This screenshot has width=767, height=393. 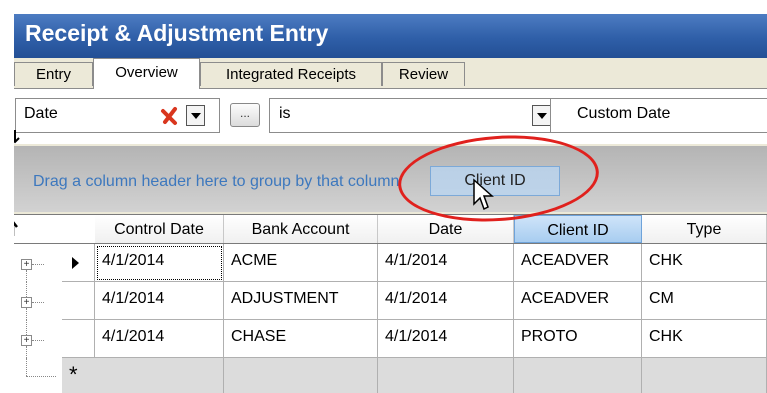 I want to click on filter-field-label: Date, so click(x=41, y=113).